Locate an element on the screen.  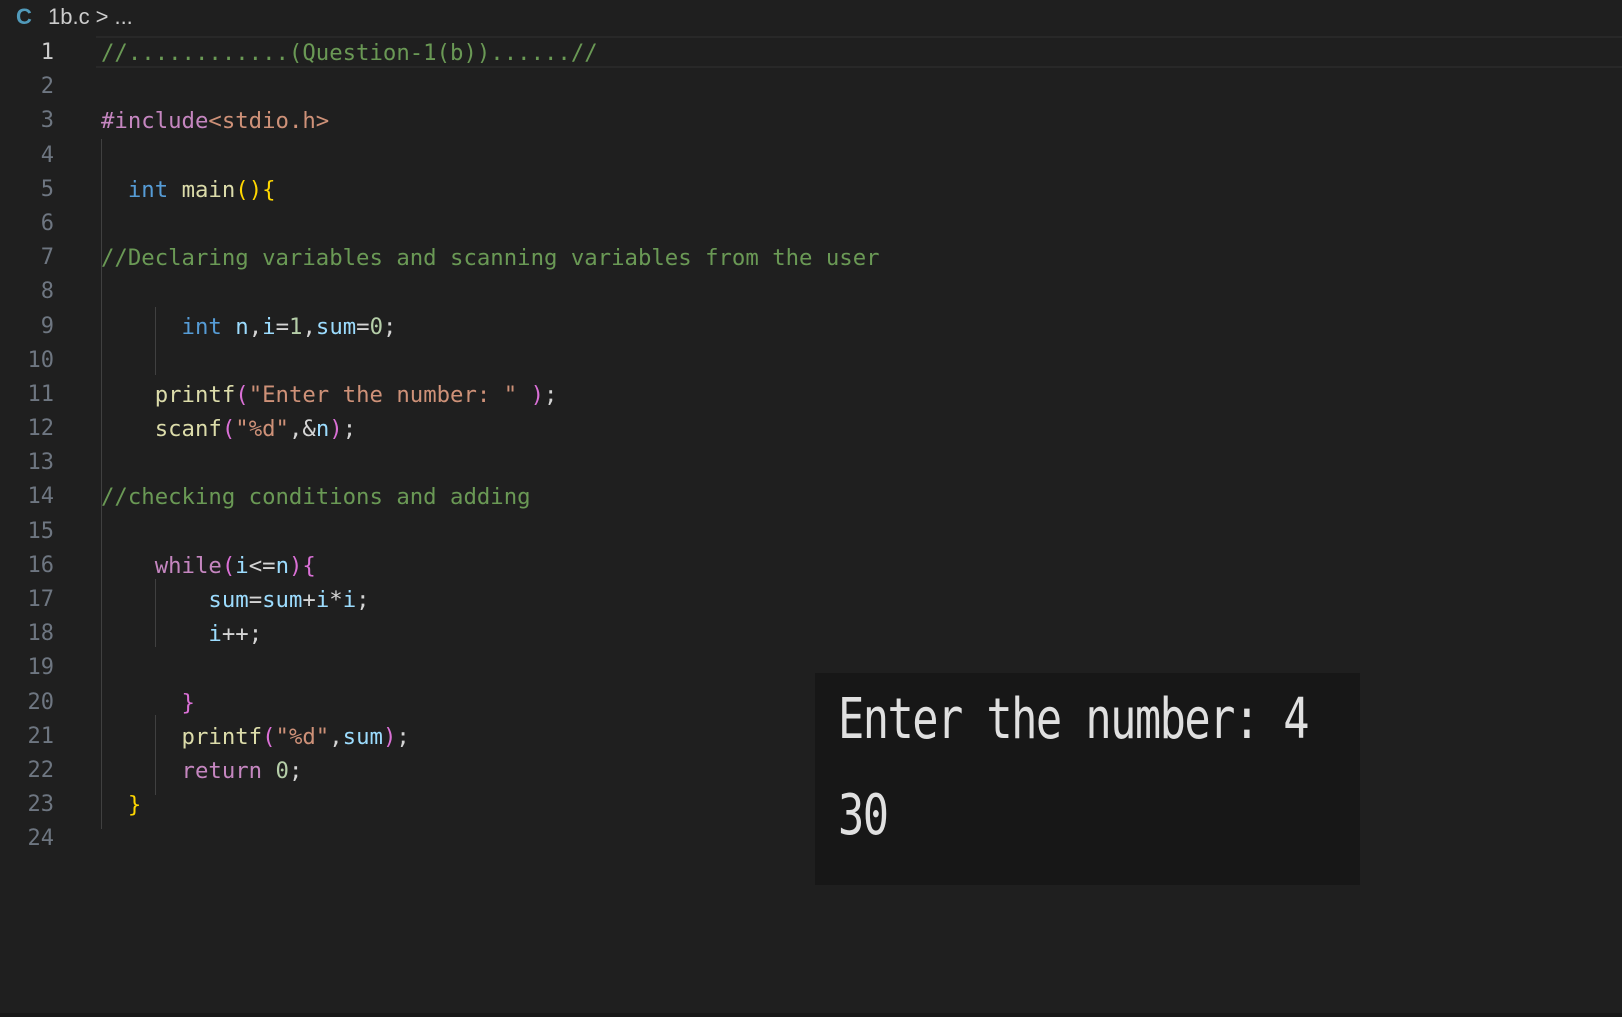
code-line: printf("%d",sum); is located at coordinates (295, 736).